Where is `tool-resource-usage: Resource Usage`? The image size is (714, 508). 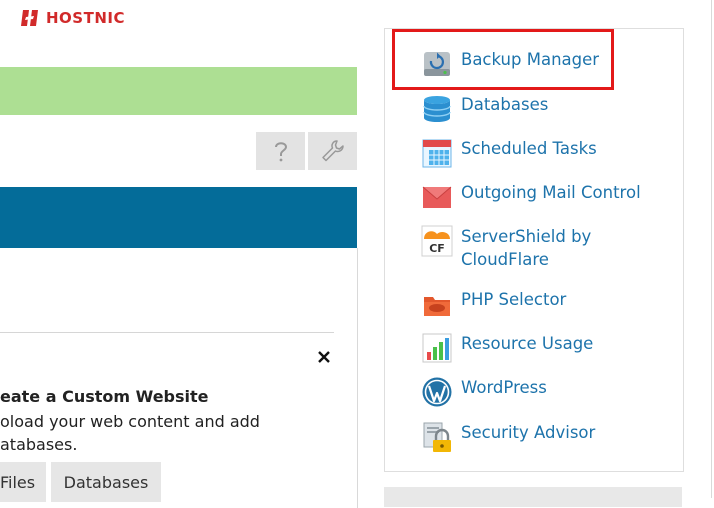 tool-resource-usage: Resource Usage is located at coordinates (507, 348).